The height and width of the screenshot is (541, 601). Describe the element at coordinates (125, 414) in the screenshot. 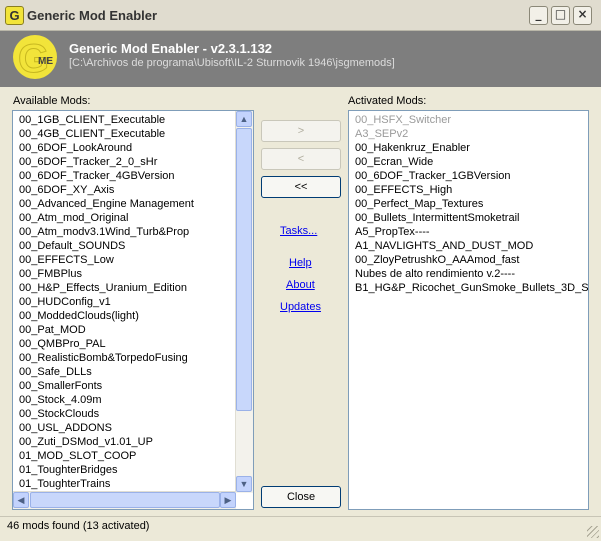

I see `available-mod-item: 00_StockClouds` at that location.